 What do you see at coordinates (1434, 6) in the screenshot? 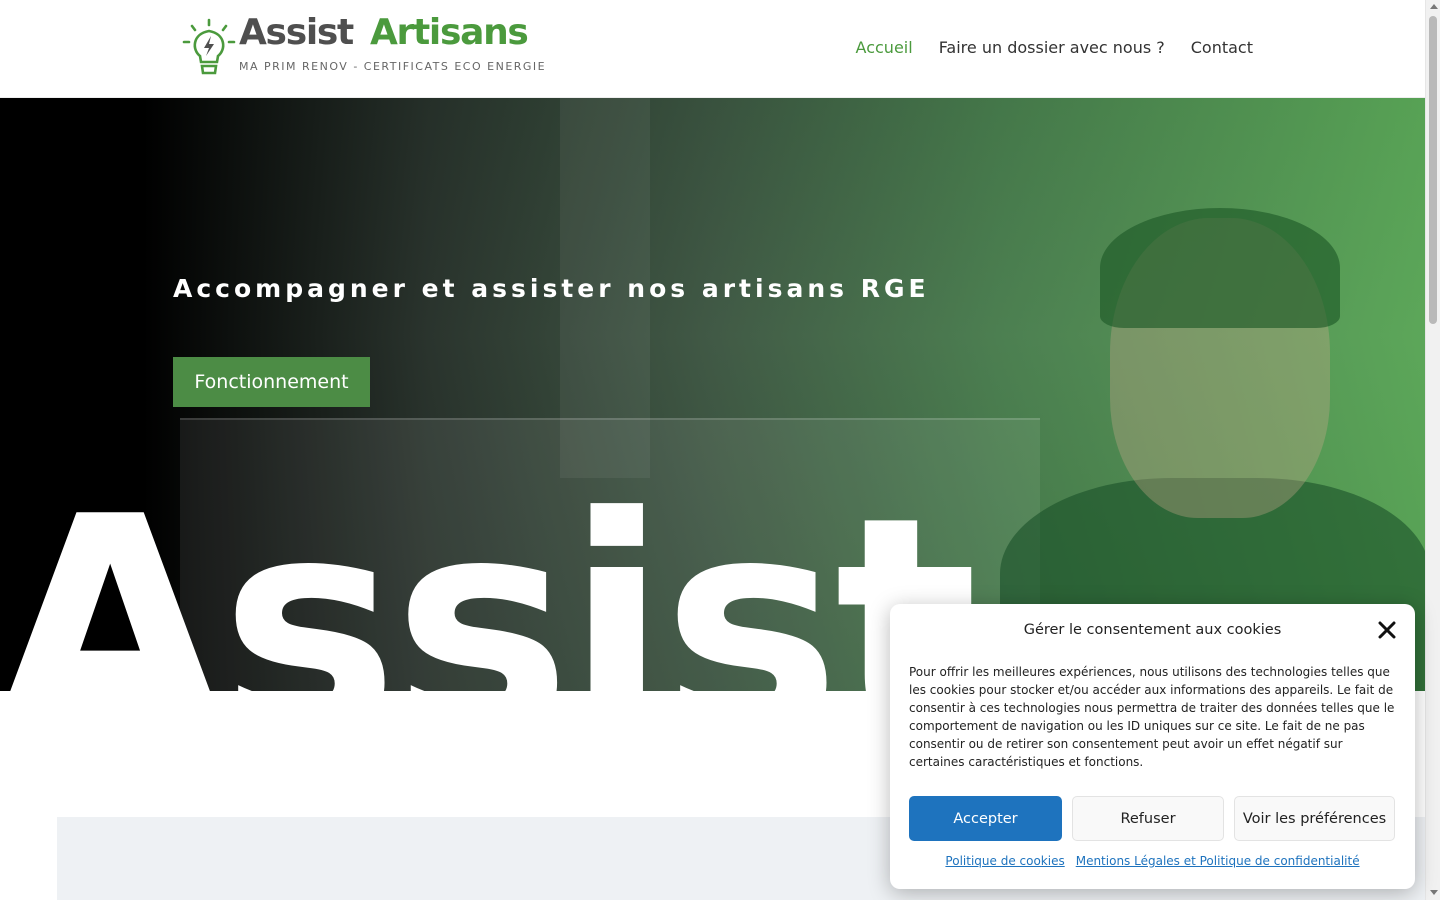
I see `scroll-up-arrow-icon` at bounding box center [1434, 6].